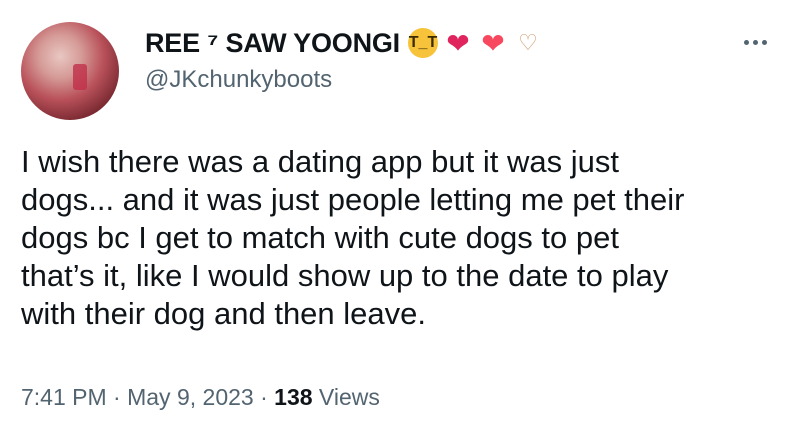 Image resolution: width=800 pixels, height=433 pixels. What do you see at coordinates (70, 71) in the screenshot?
I see `avatar` at bounding box center [70, 71].